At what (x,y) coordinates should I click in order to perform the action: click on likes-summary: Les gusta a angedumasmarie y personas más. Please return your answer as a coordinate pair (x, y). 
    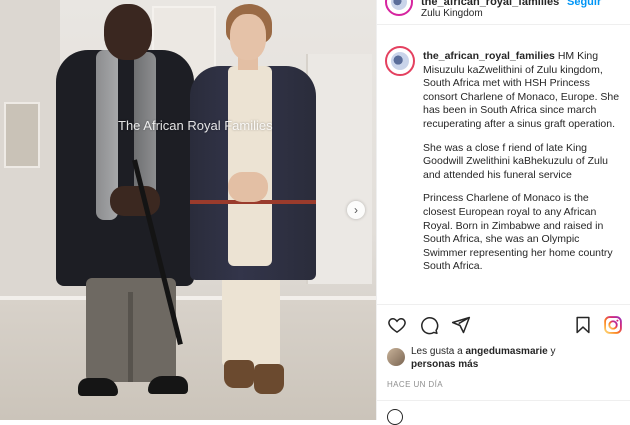
    Looking at the image, I should click on (507, 360).